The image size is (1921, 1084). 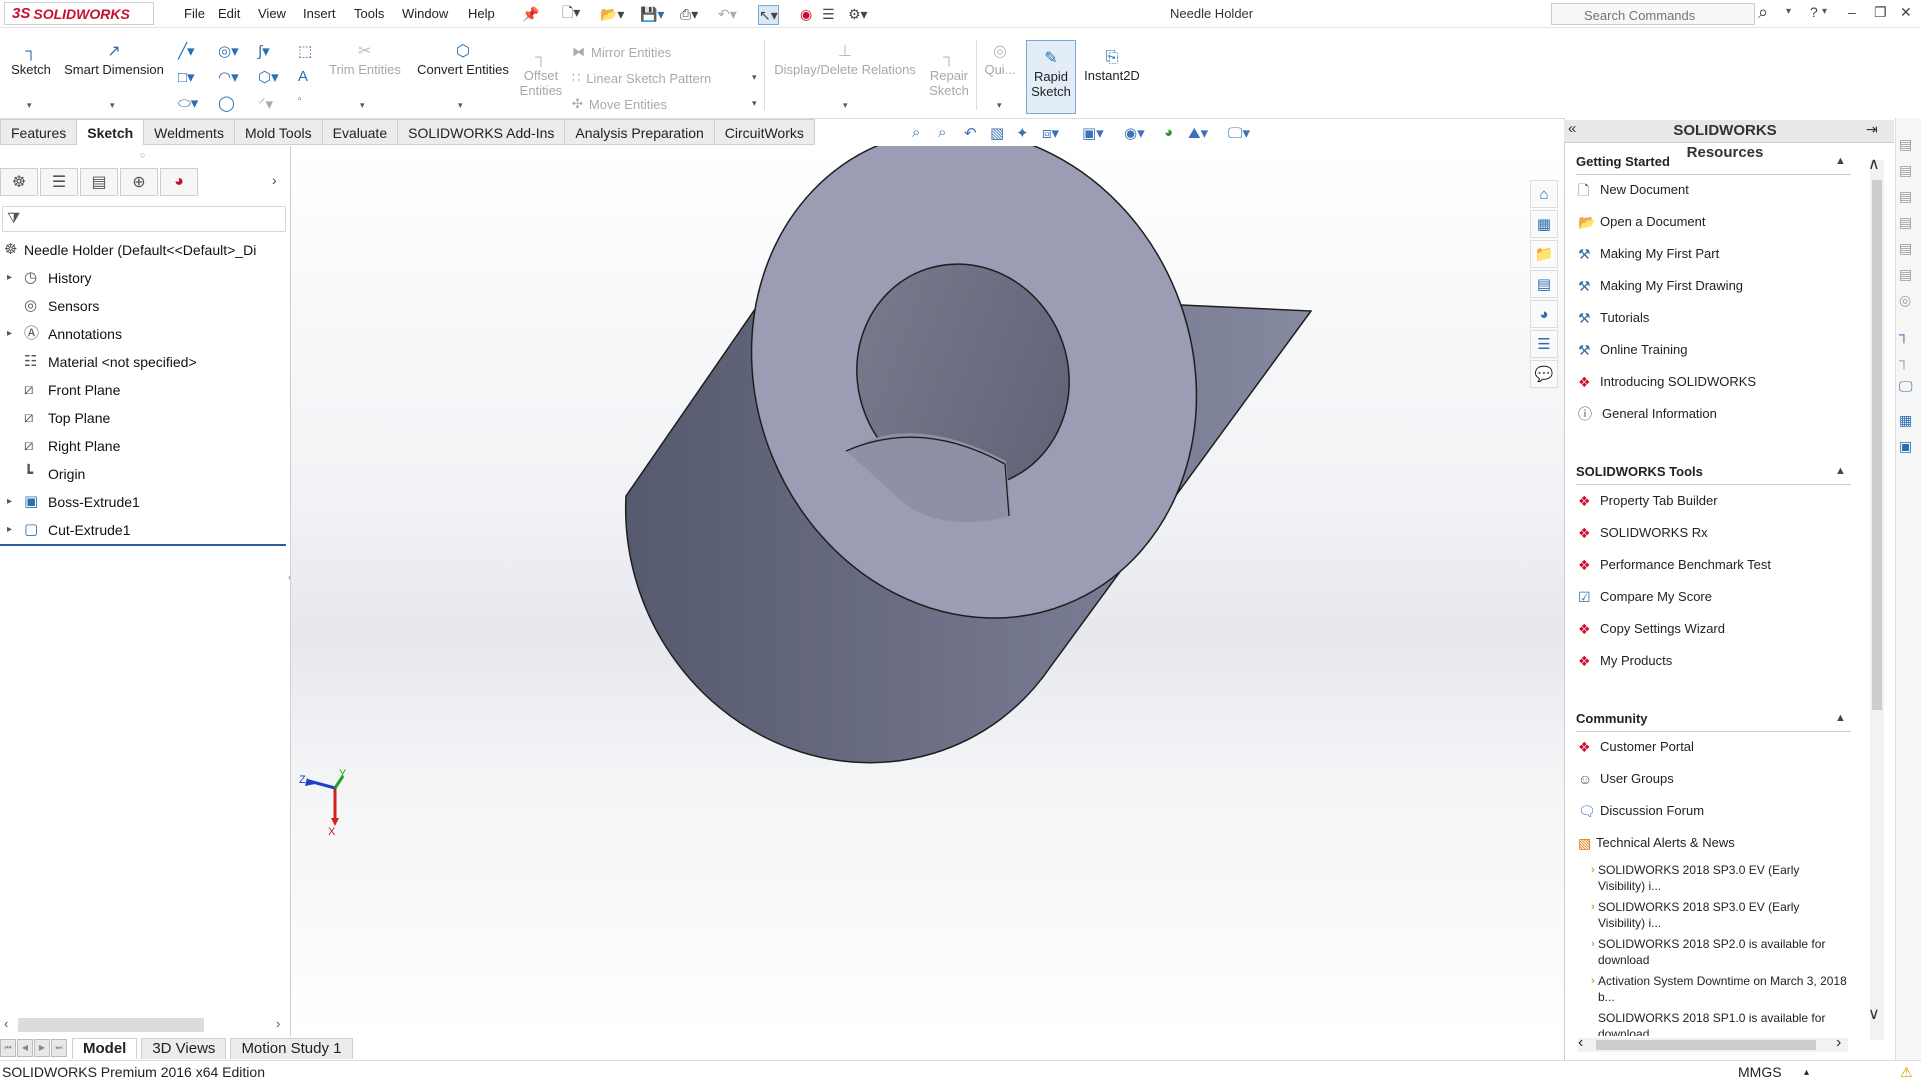 What do you see at coordinates (916, 132) in the screenshot?
I see `zoom-to-fit-icon: ⌕` at bounding box center [916, 132].